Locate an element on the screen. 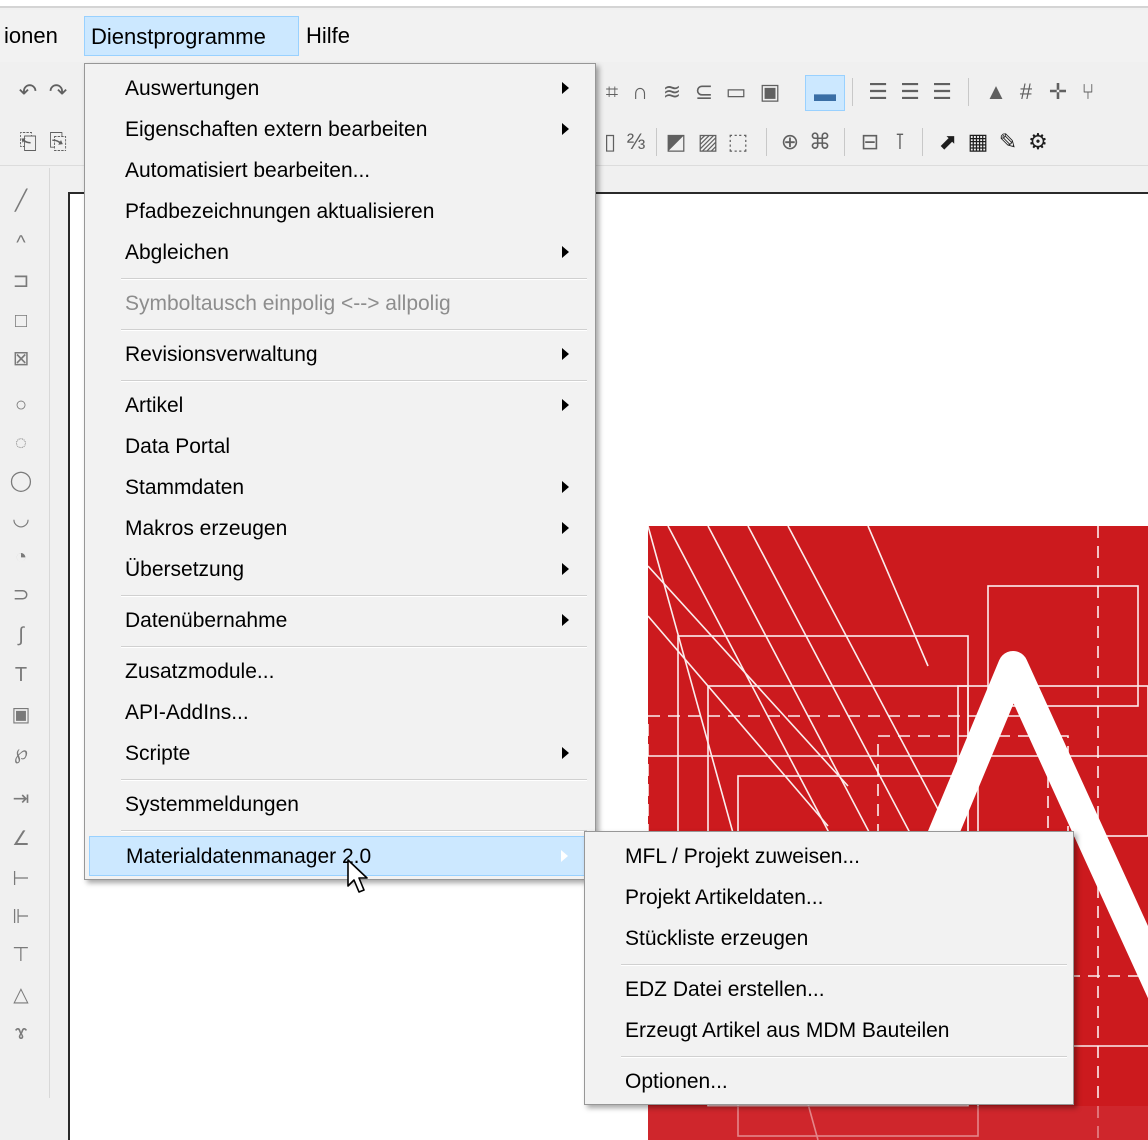 This screenshot has height=1140, width=1148. menu-item-label: Scripte is located at coordinates (158, 753).